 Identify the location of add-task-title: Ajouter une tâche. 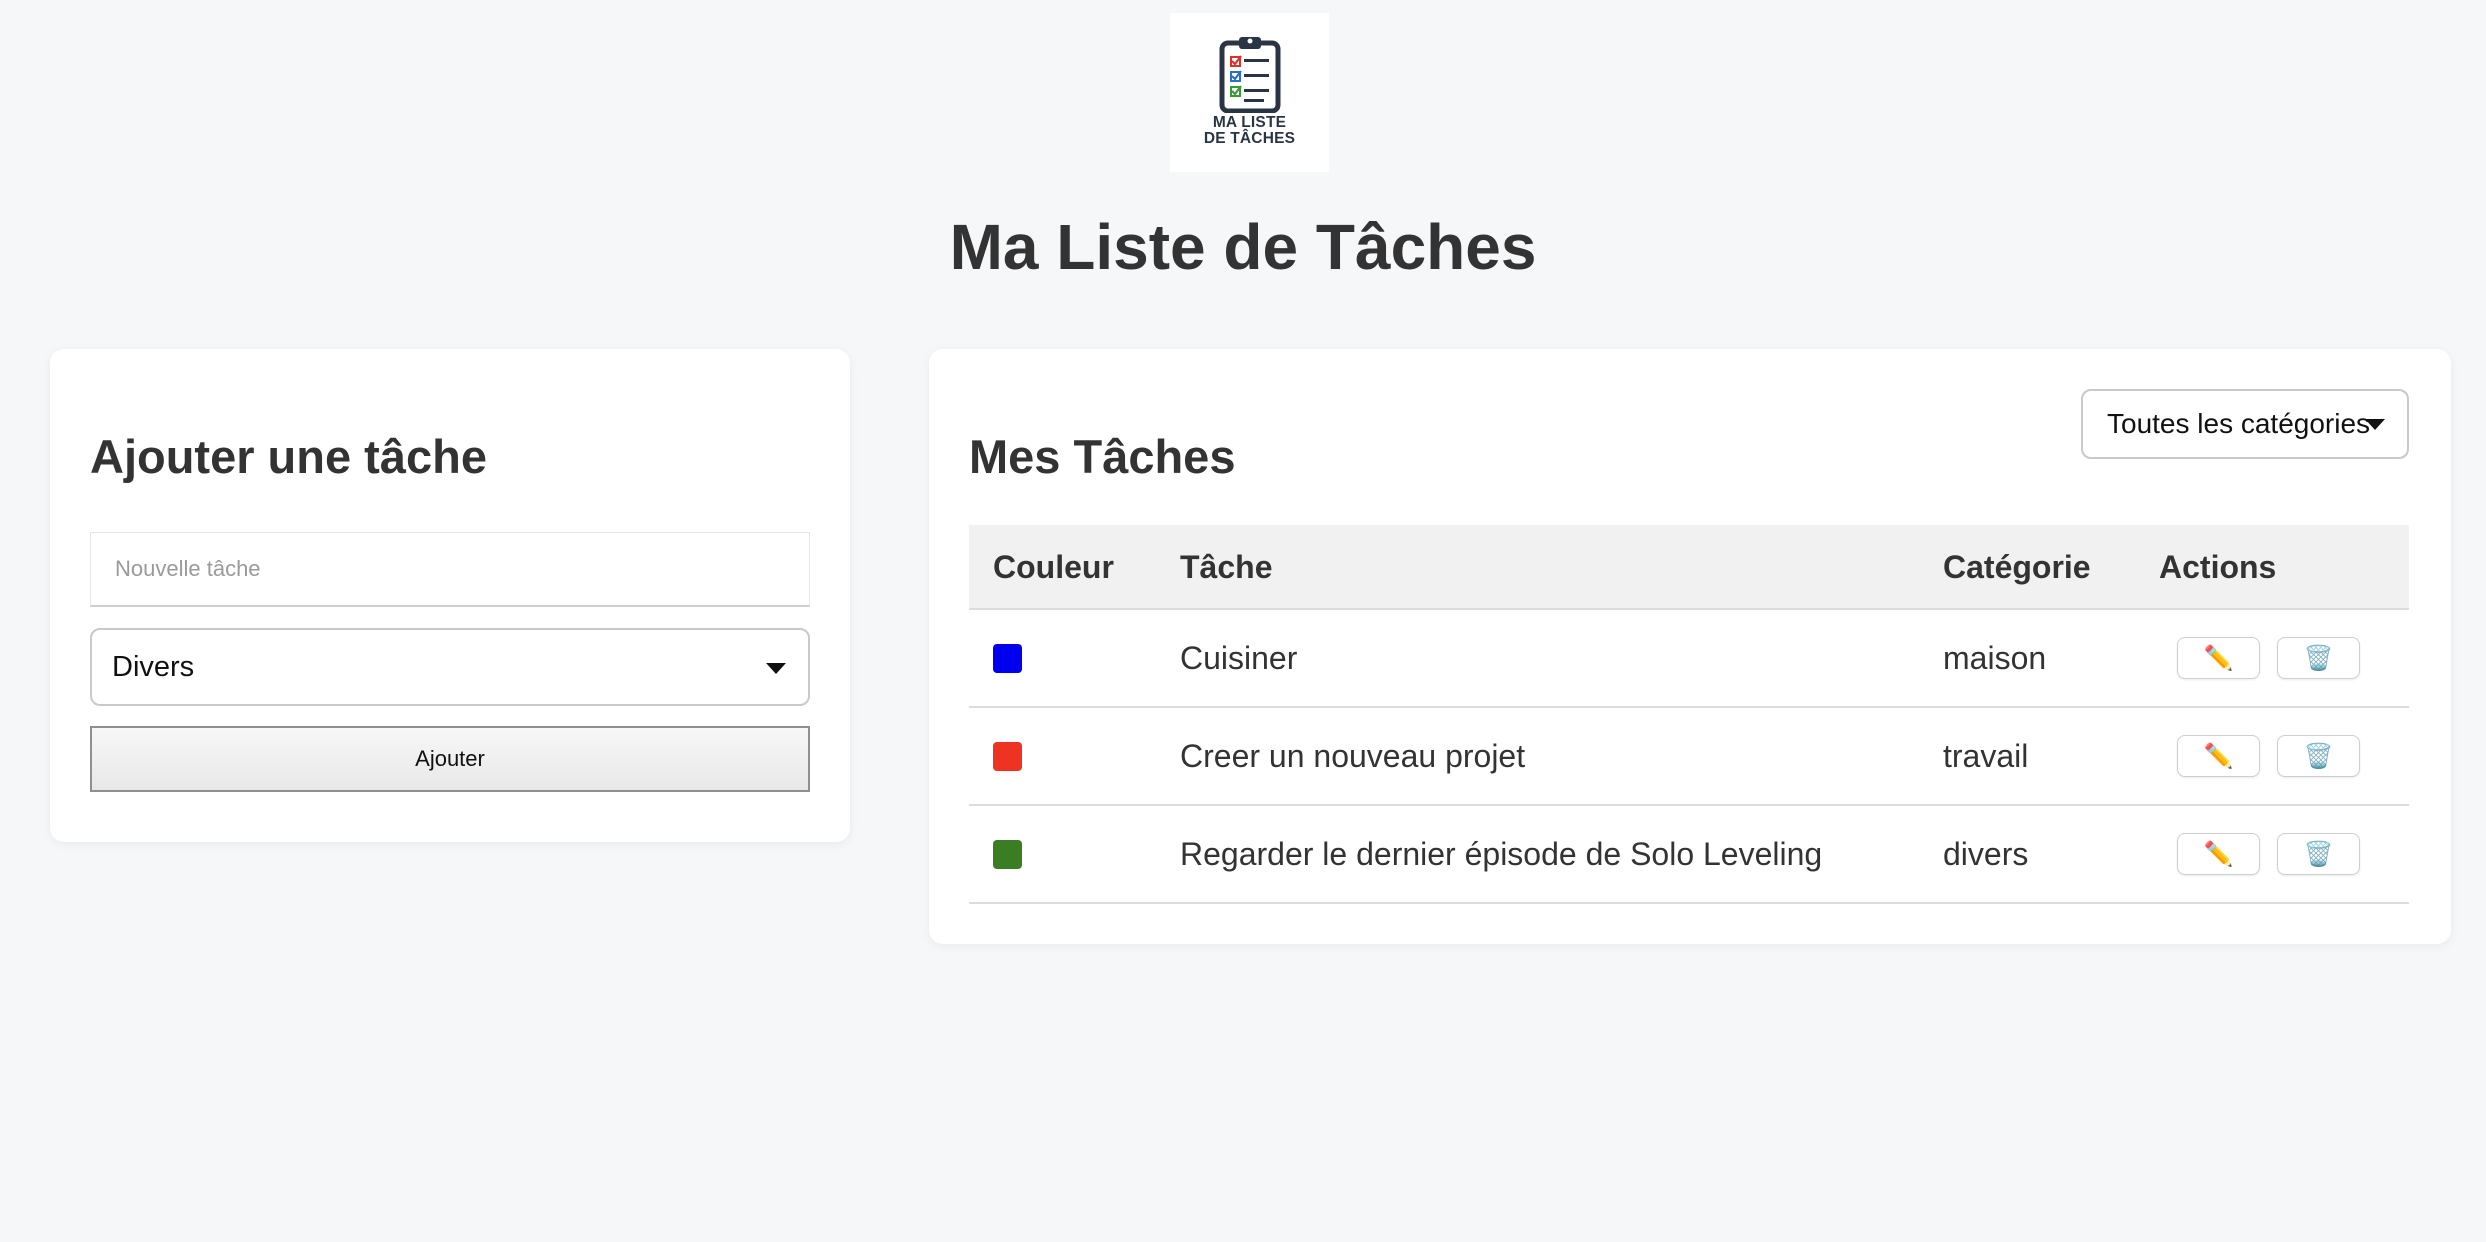
(288, 456).